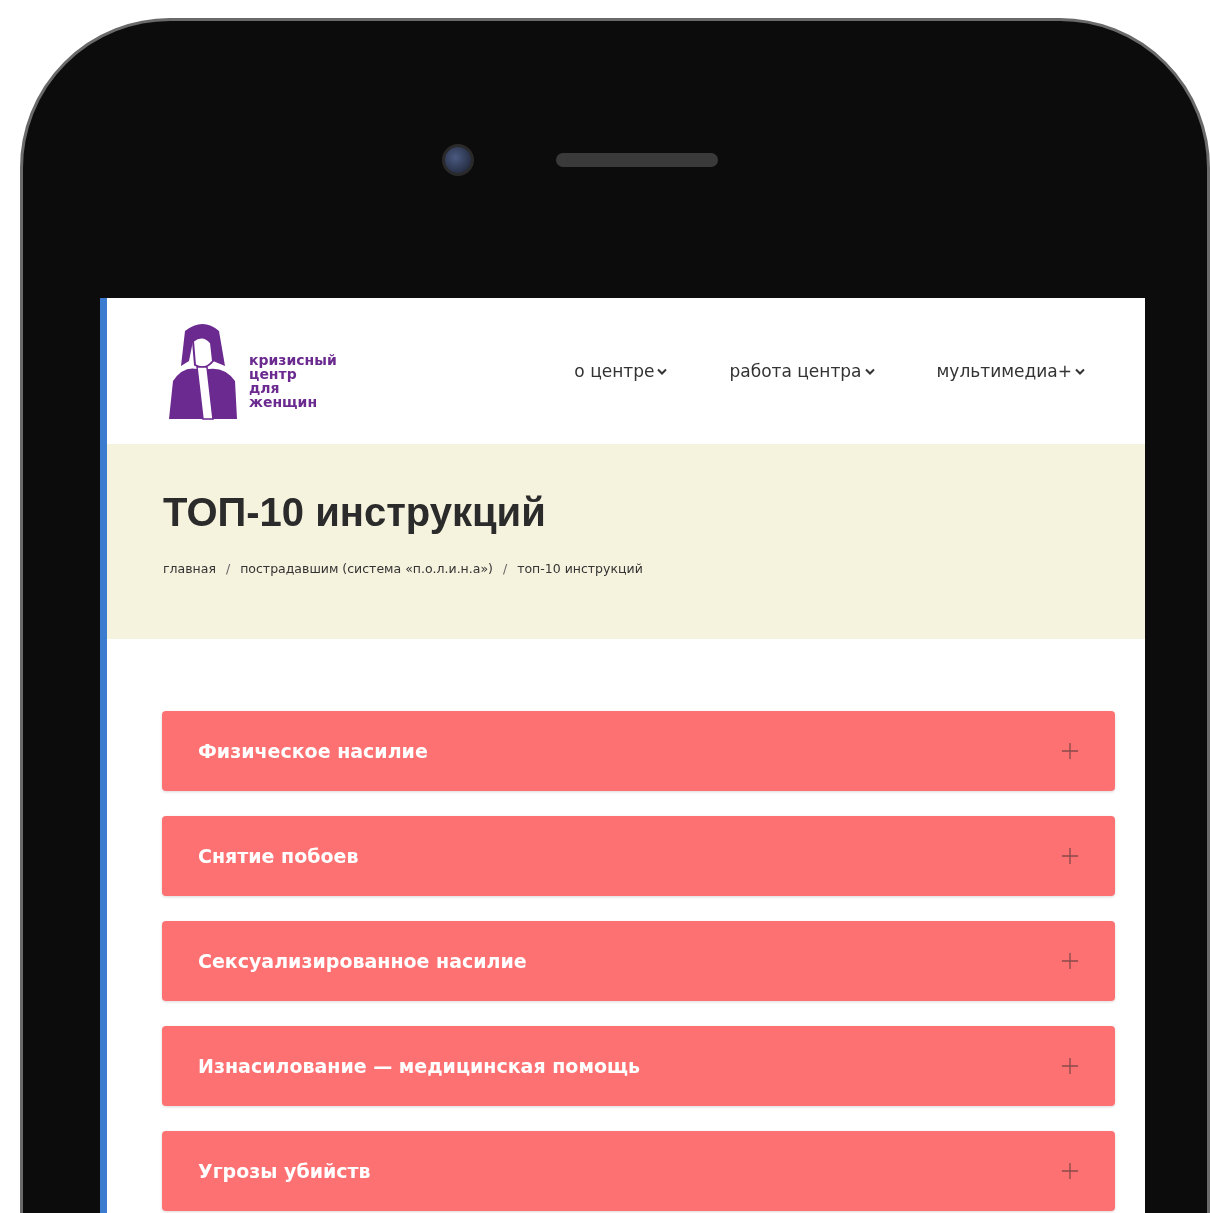 The height and width of the screenshot is (1213, 1210). Describe the element at coordinates (362, 961) in the screenshot. I see `accordion-title: Сексуализированное насилие` at that location.